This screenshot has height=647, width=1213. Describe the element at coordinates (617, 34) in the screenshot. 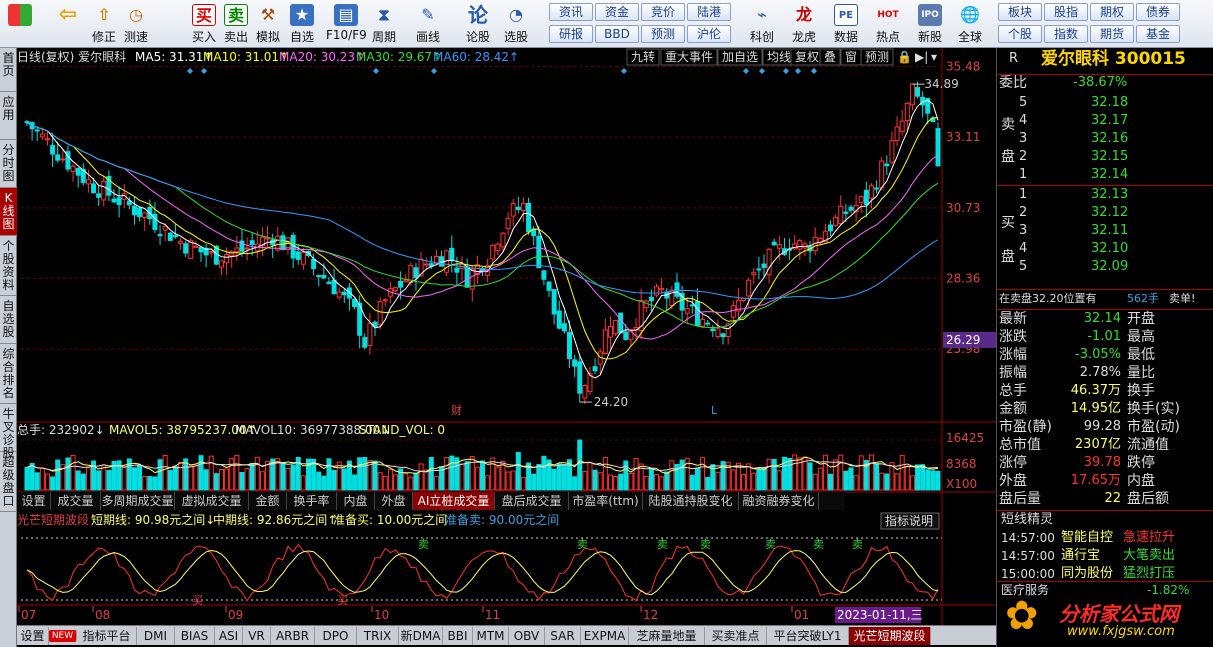

I see `quick-1-1-button: BBD` at that location.